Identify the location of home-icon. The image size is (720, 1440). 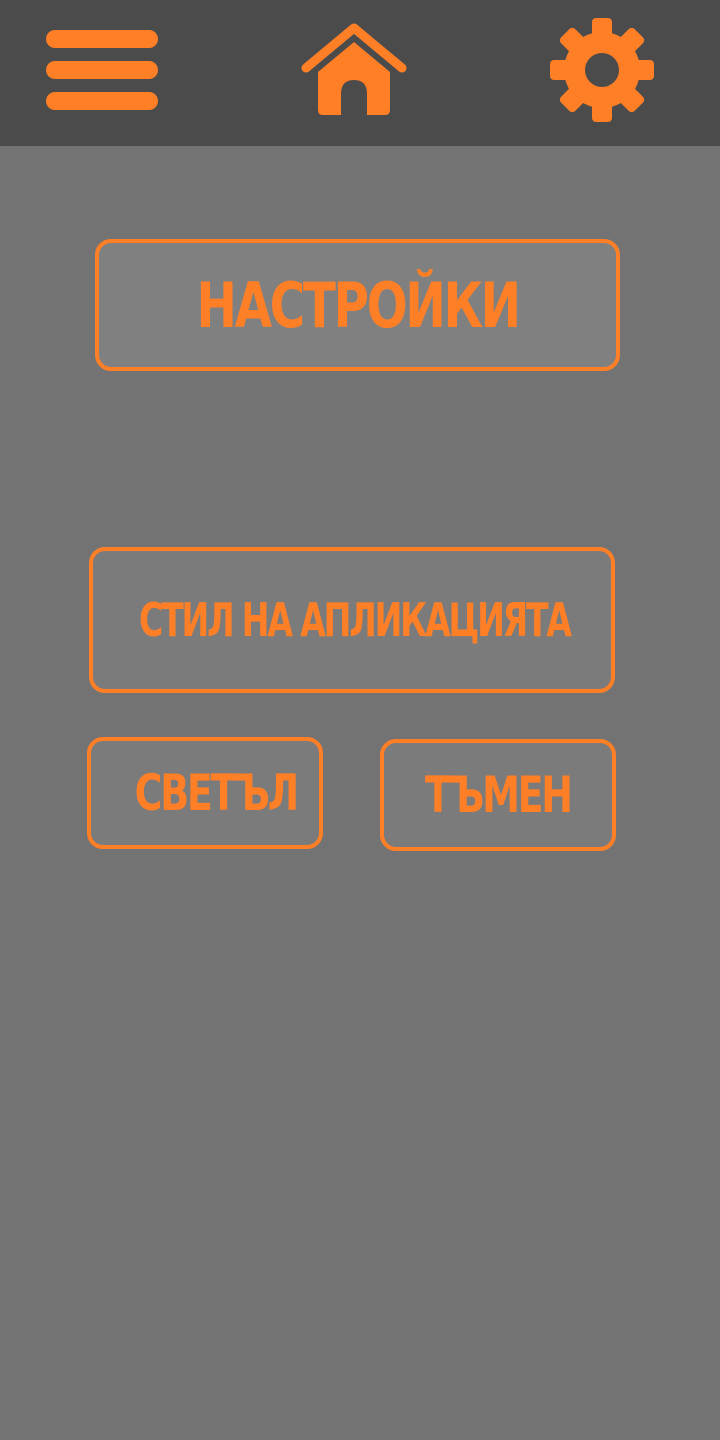
(354, 69).